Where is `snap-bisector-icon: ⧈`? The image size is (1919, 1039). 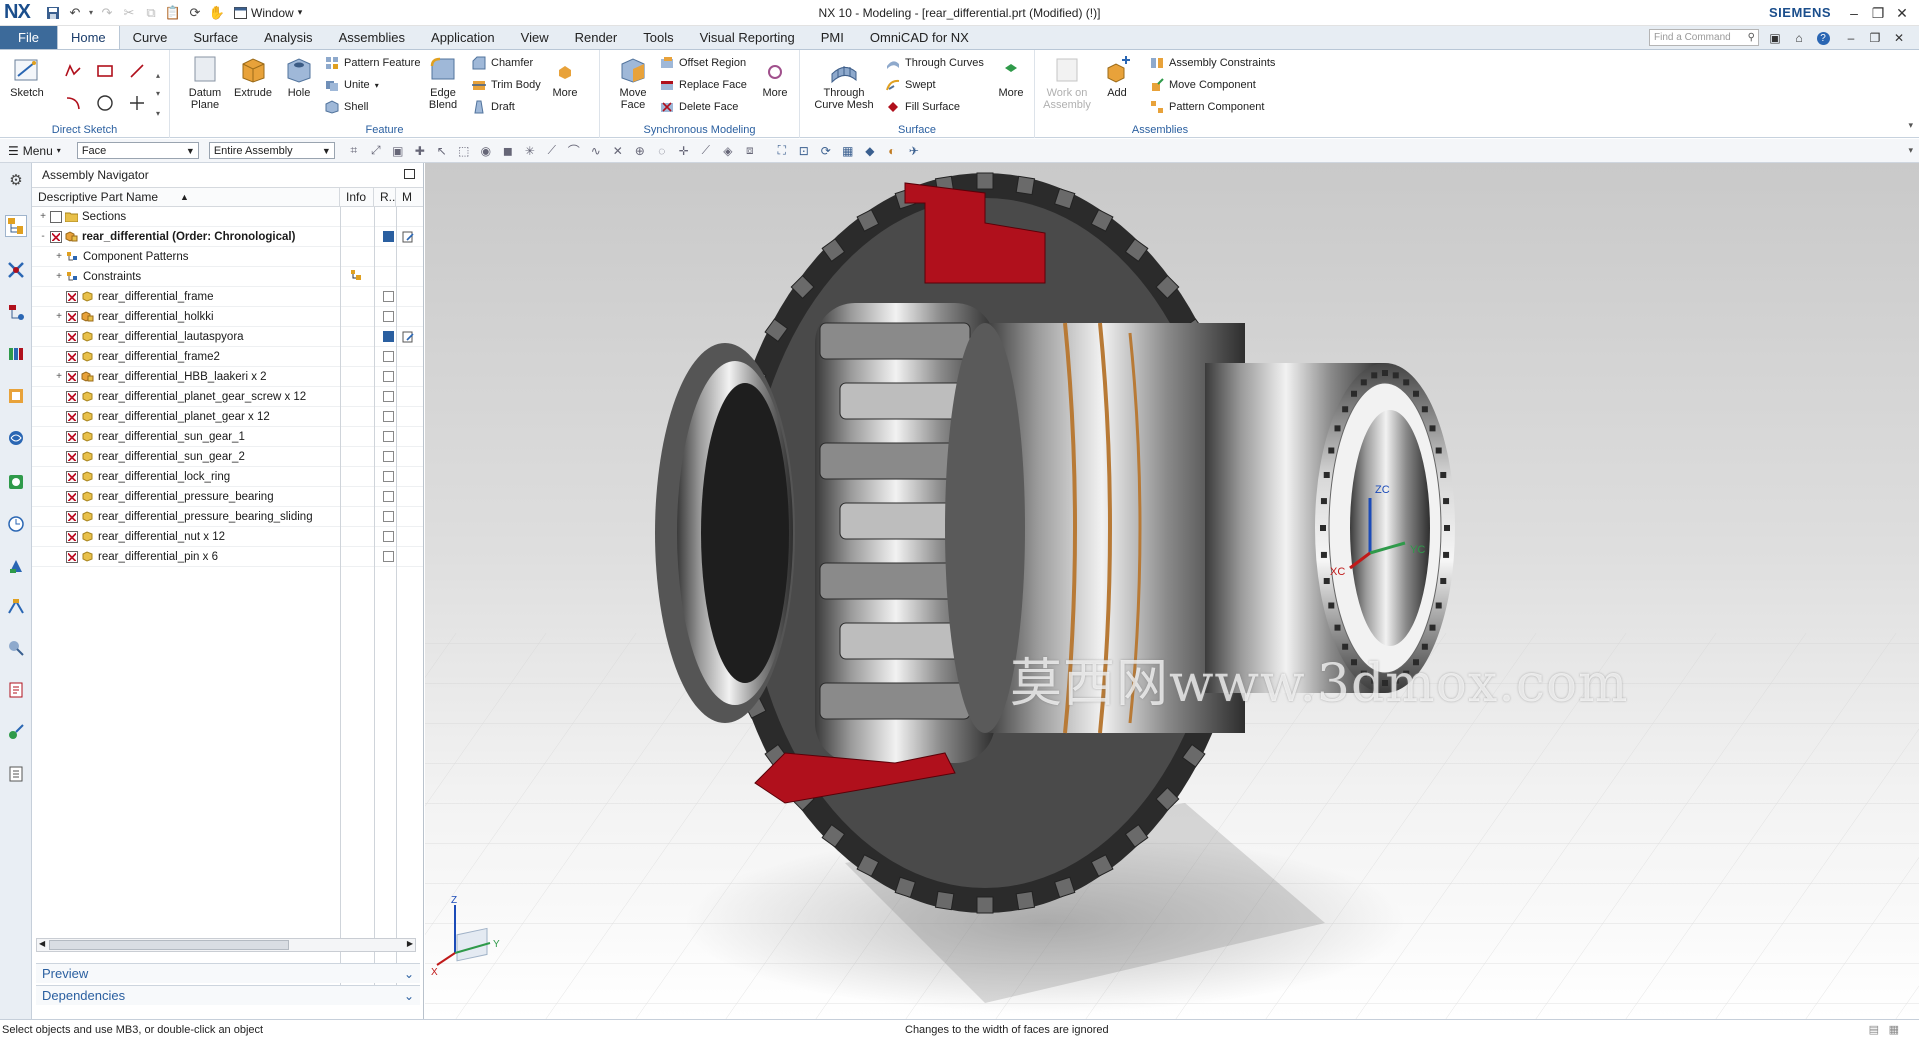
snap-bisector-icon: ⧈ is located at coordinates (750, 151).